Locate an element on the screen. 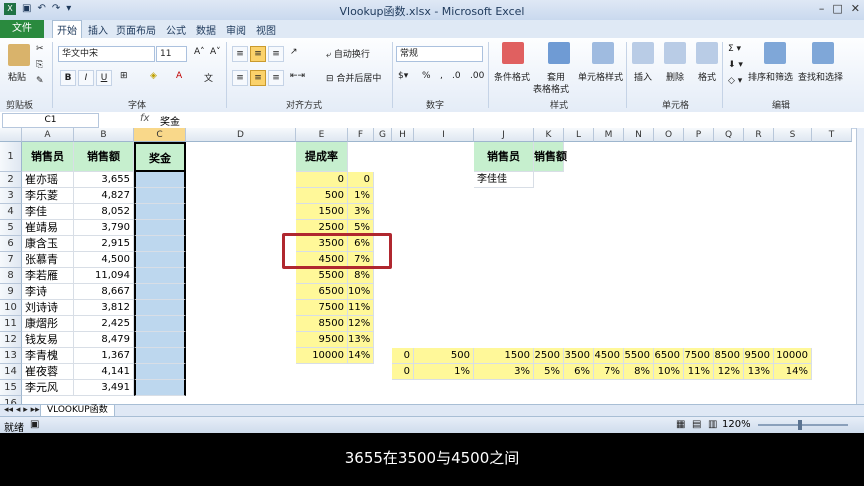  cell-h-rate: 1% is located at coordinates (444, 372).